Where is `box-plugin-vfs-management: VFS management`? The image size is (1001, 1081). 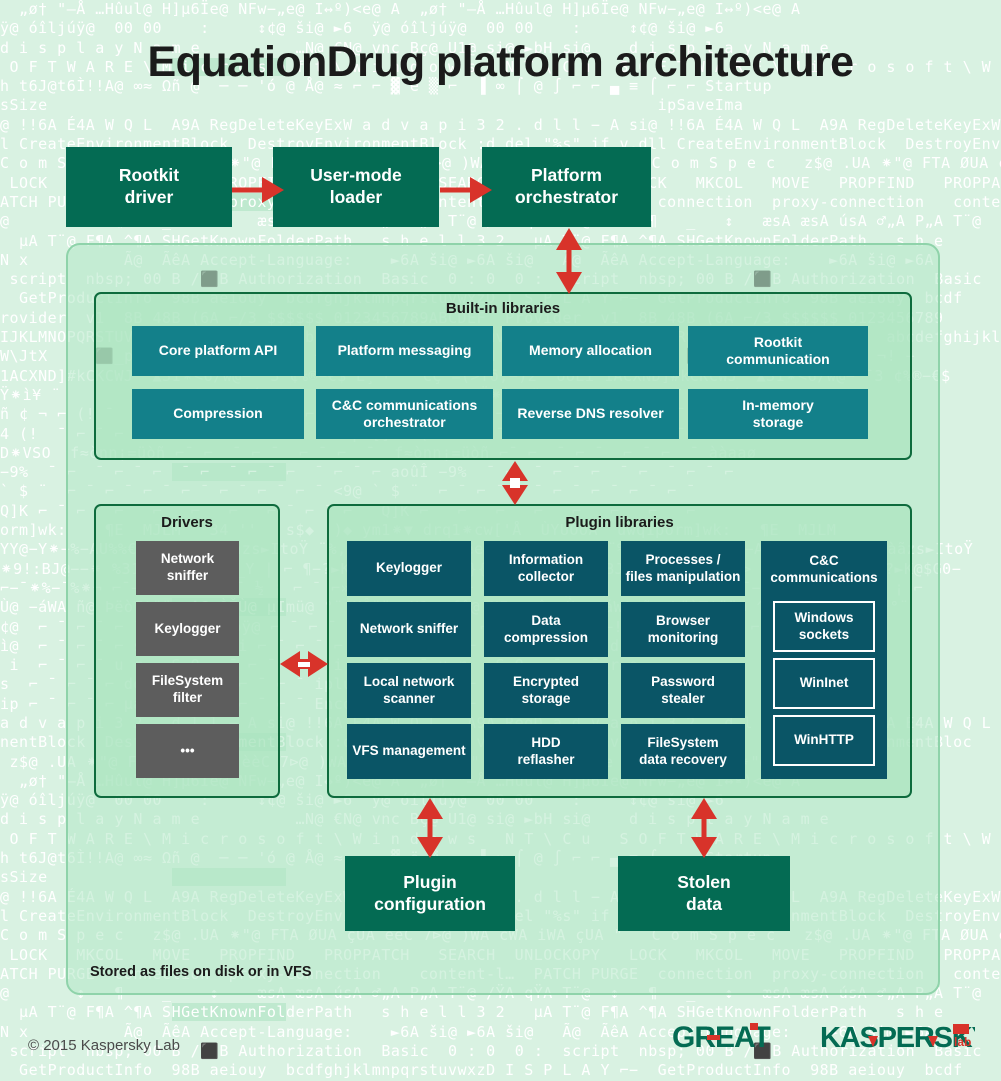 box-plugin-vfs-management: VFS management is located at coordinates (409, 751).